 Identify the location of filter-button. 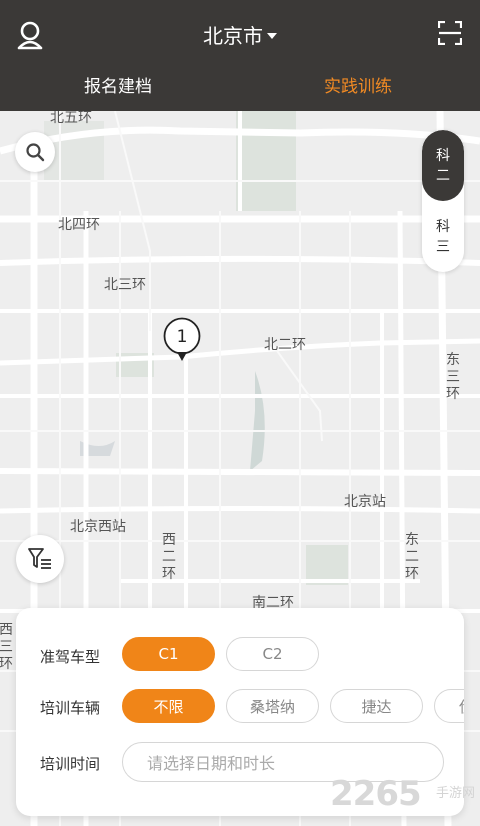
(40, 559).